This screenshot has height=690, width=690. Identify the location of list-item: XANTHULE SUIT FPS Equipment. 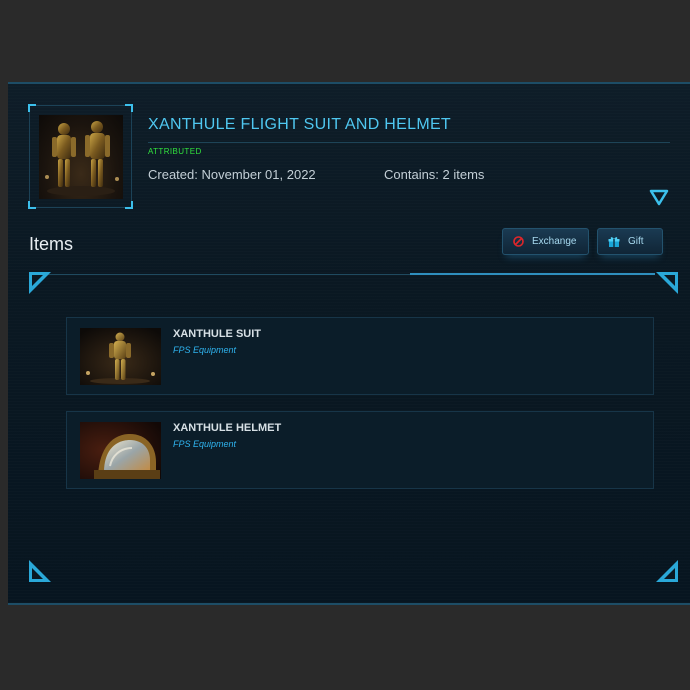
(360, 356).